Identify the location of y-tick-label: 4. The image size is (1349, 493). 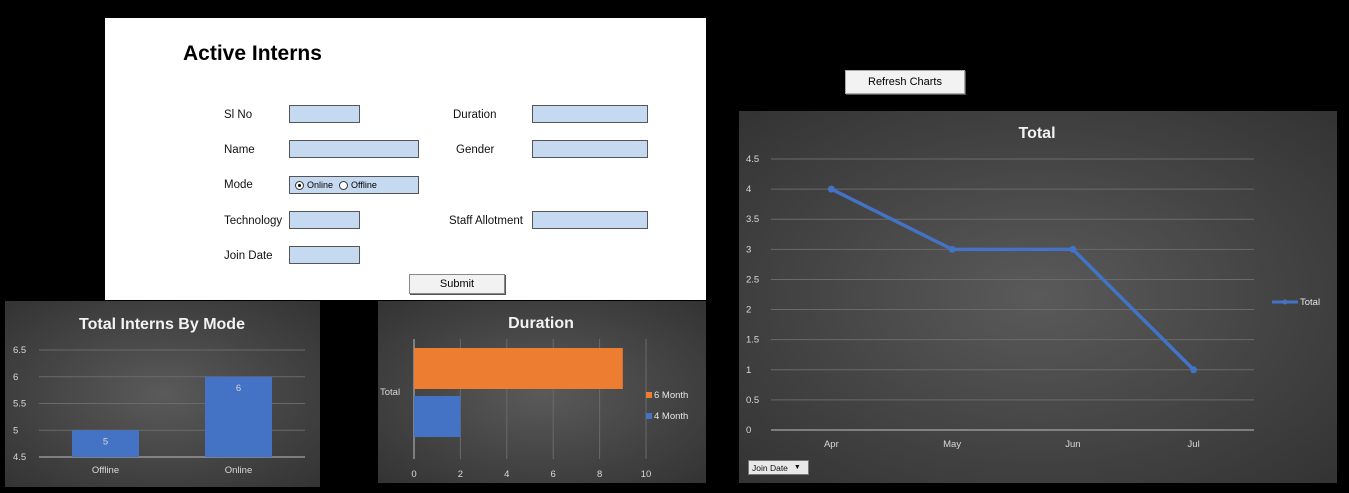
(748, 189).